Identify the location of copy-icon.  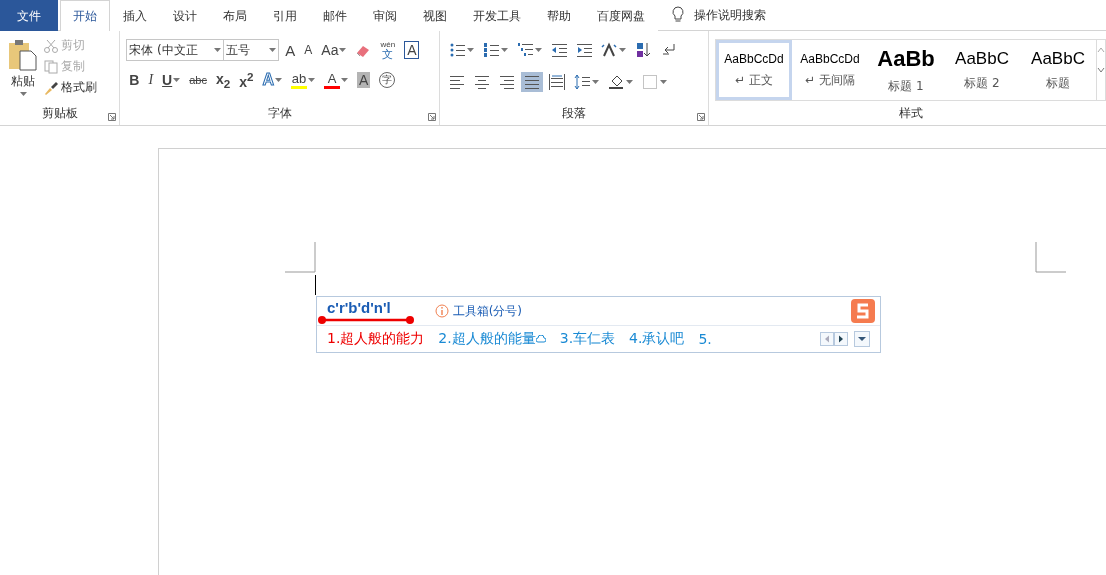
(51, 66).